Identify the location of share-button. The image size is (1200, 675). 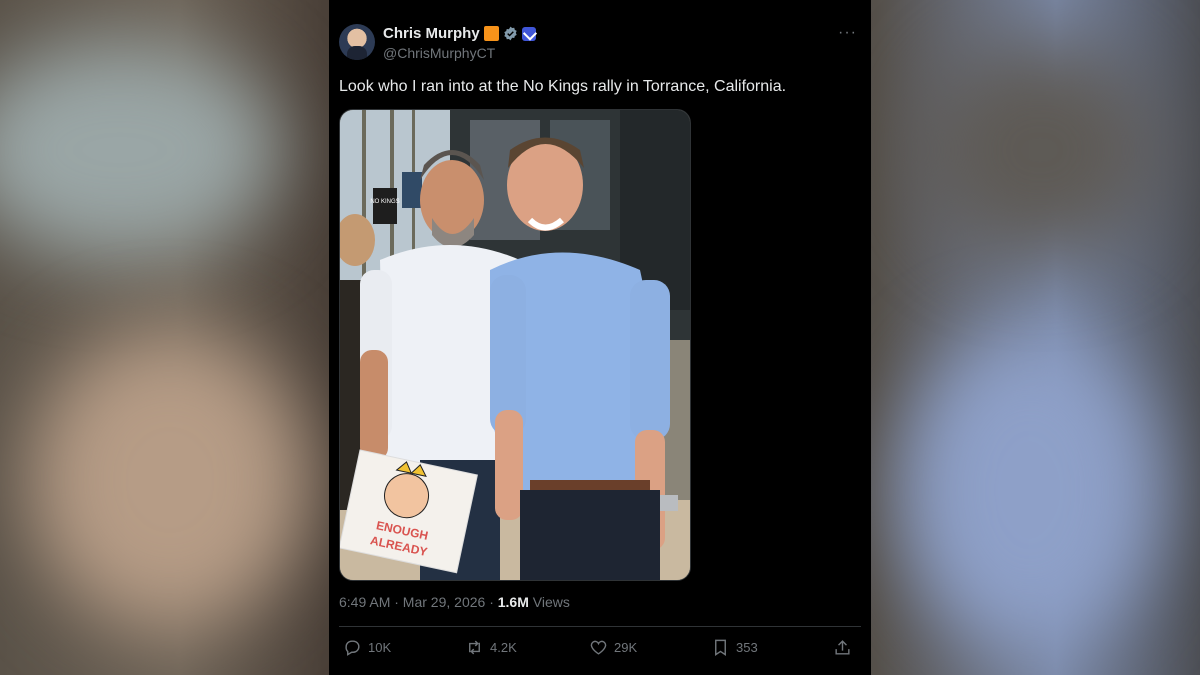
(842, 647).